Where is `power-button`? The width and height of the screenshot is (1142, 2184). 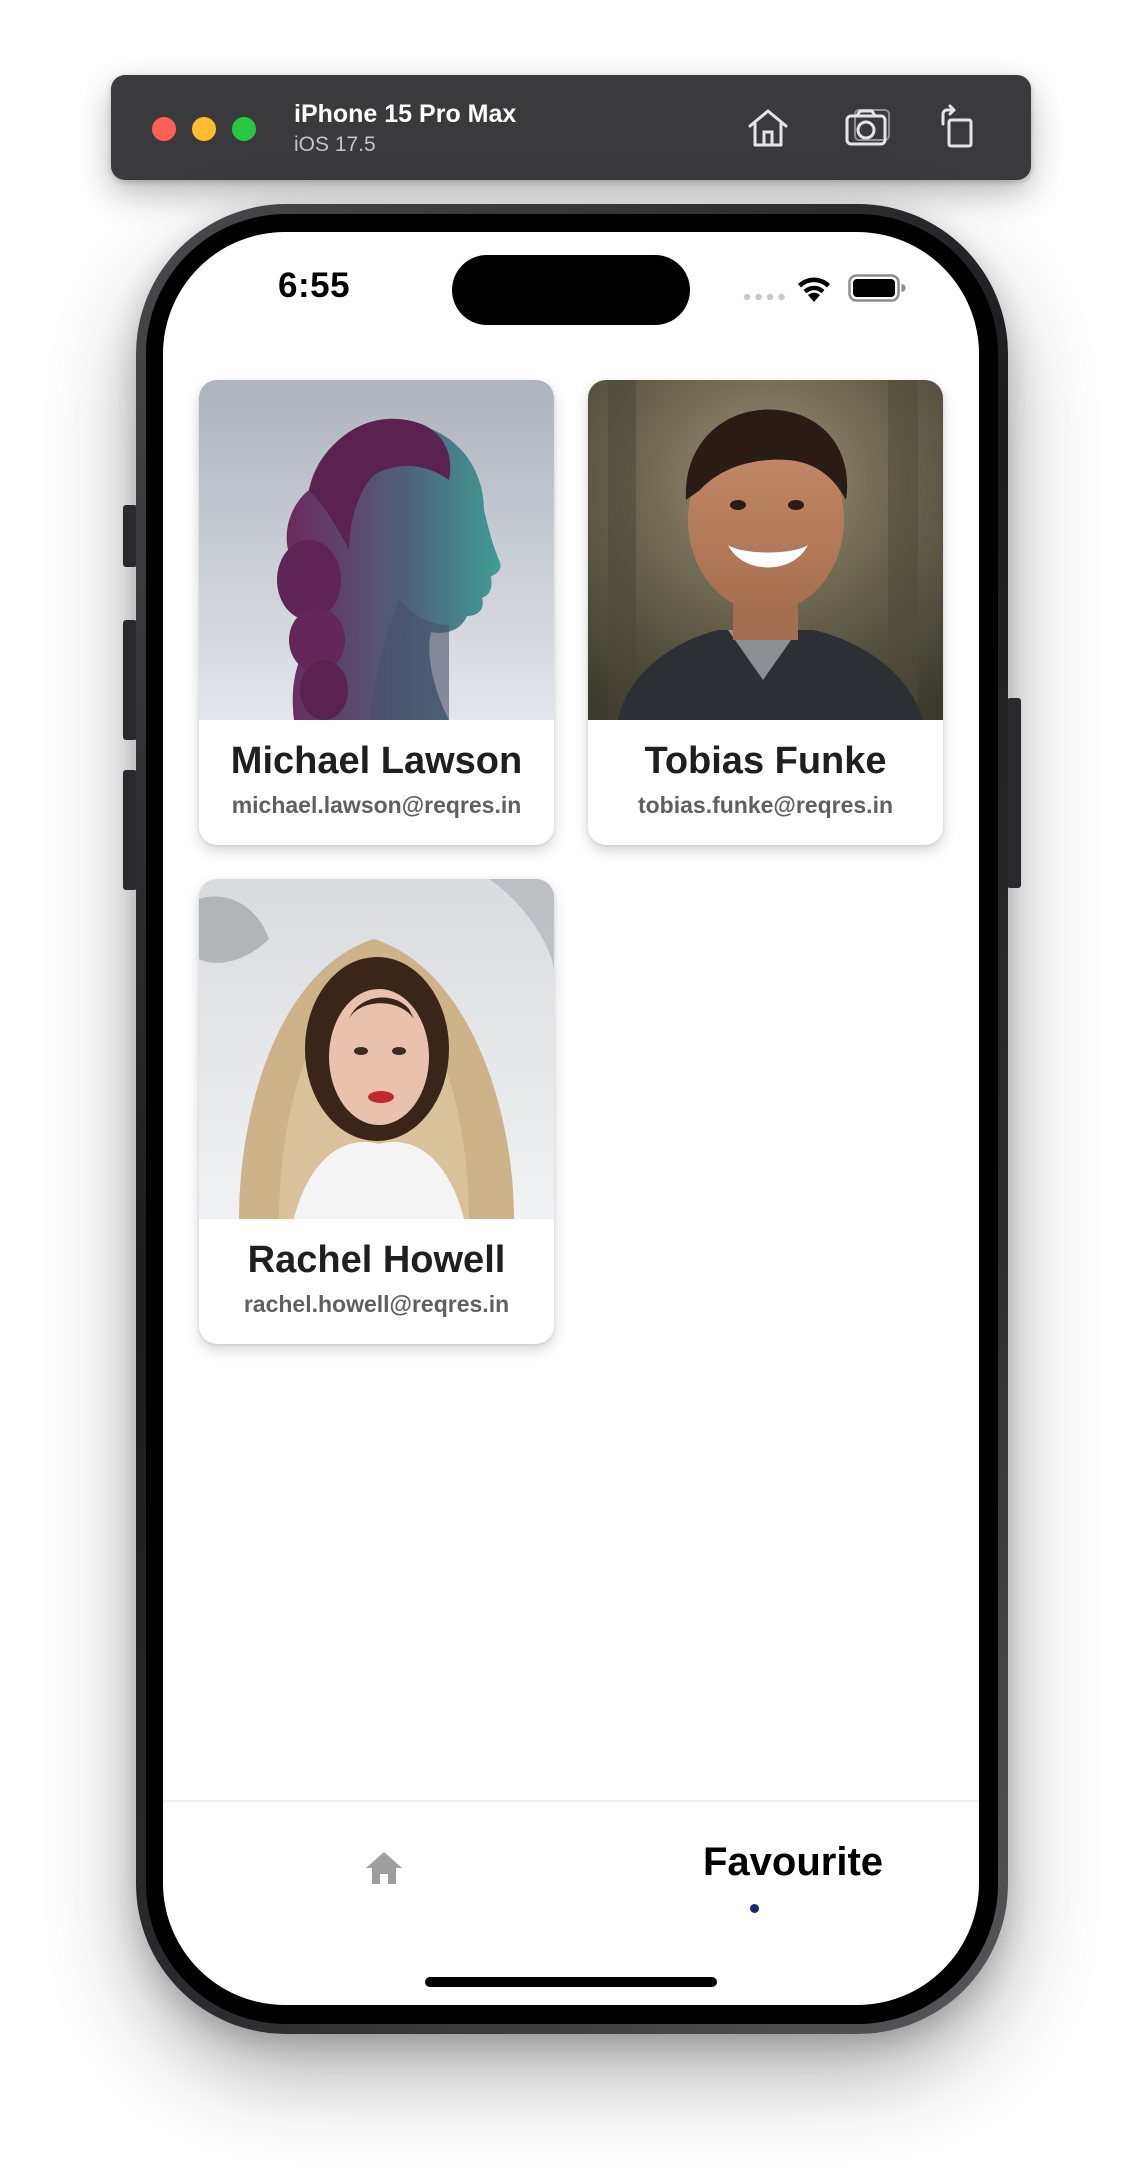 power-button is located at coordinates (1014, 793).